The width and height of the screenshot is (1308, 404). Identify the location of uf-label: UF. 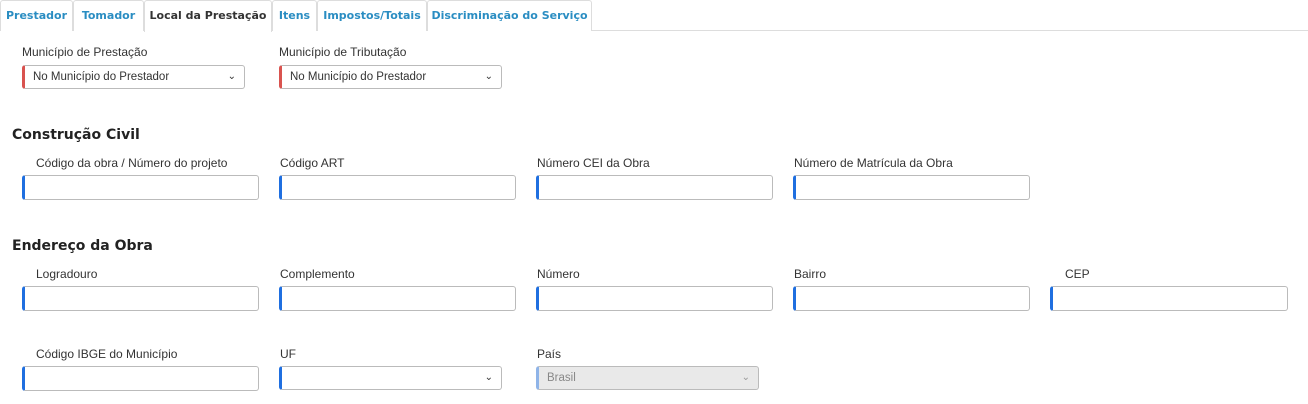
(288, 354).